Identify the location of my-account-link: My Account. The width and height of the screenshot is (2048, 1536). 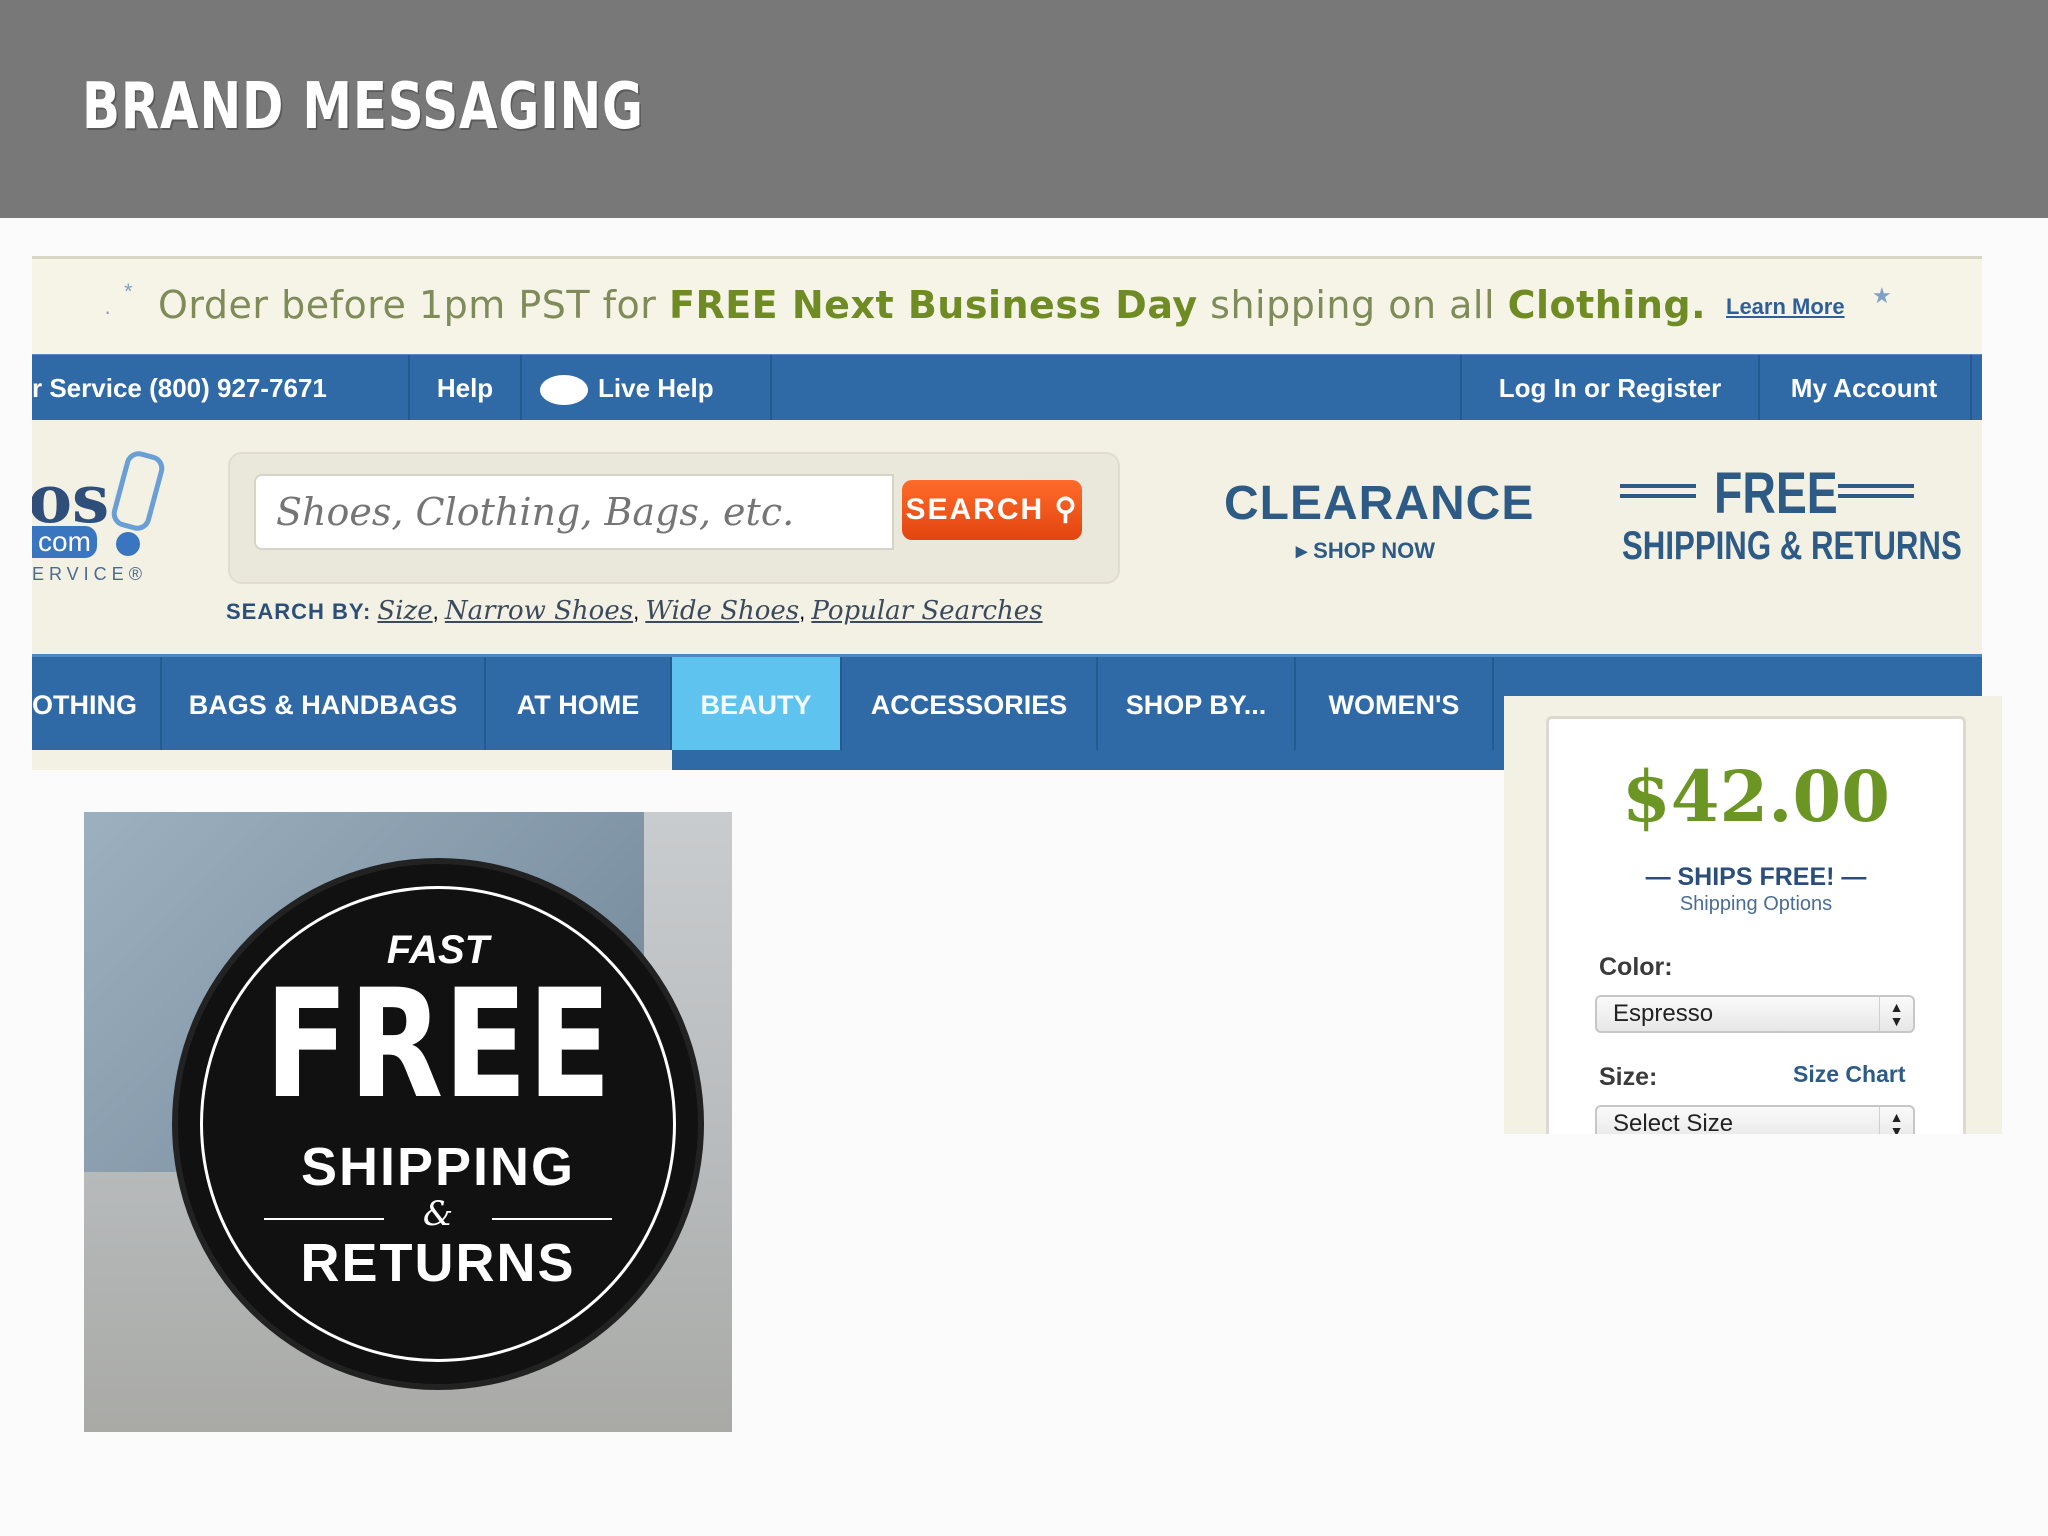
(1865, 388).